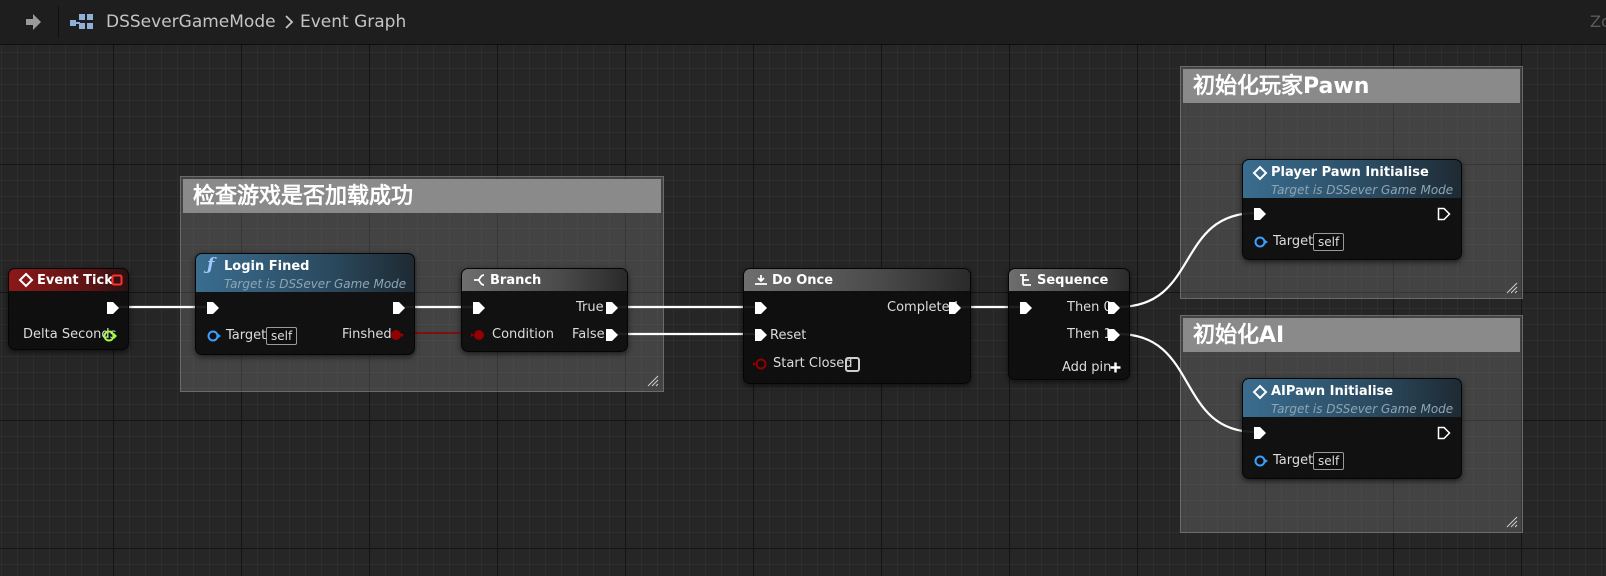 Image resolution: width=1606 pixels, height=576 pixels. I want to click on node-header: Event Tick, so click(68, 280).